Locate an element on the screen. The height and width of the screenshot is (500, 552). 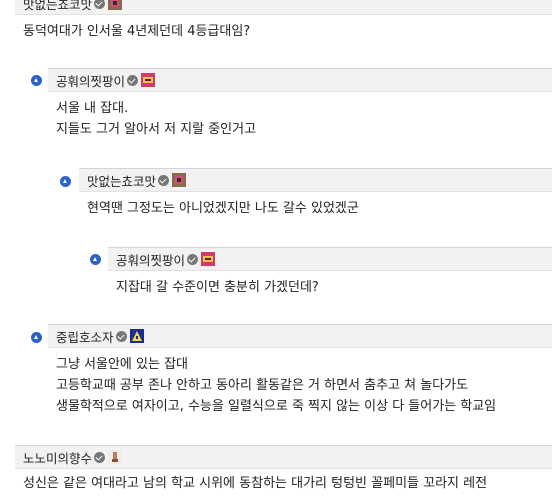
comment-3-nickname: 공훠의찟팡이 is located at coordinates (150, 259).